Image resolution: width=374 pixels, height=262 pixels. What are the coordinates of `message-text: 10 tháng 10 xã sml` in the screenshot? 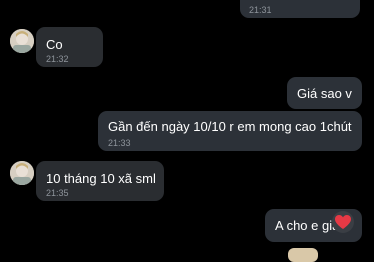 It's located at (101, 178).